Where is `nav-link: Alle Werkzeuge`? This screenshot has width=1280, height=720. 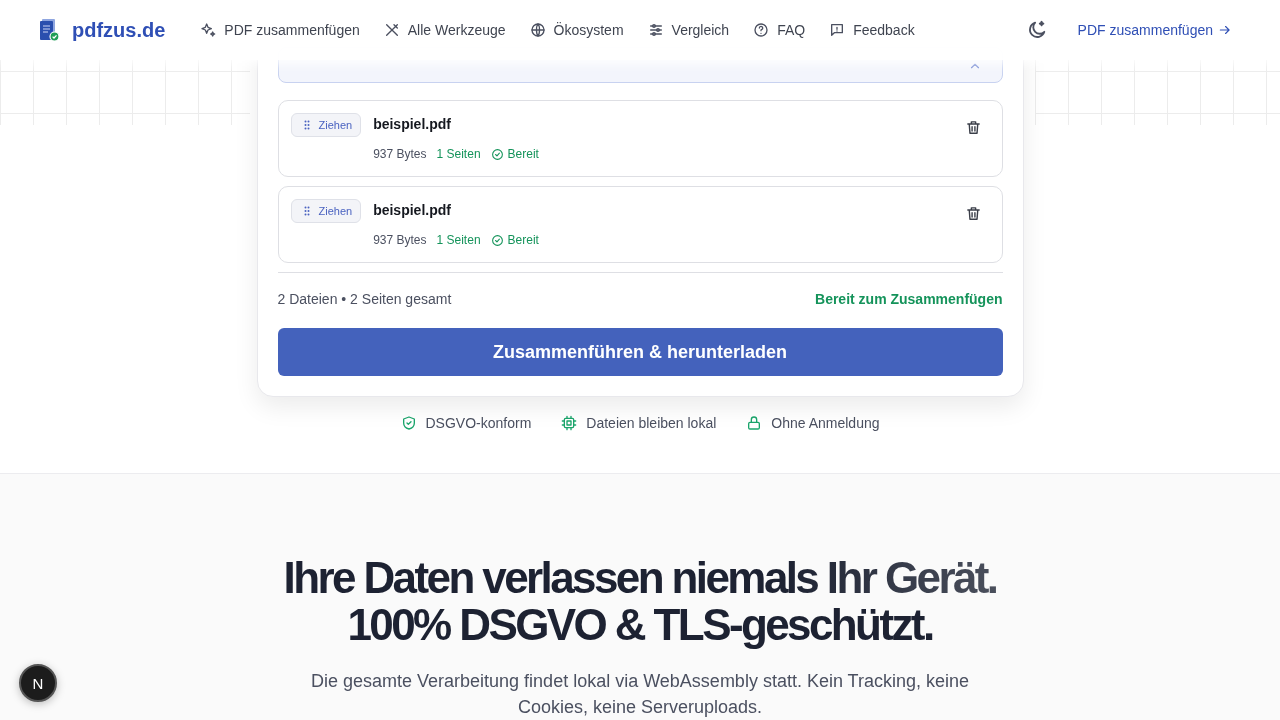 nav-link: Alle Werkzeuge is located at coordinates (444, 30).